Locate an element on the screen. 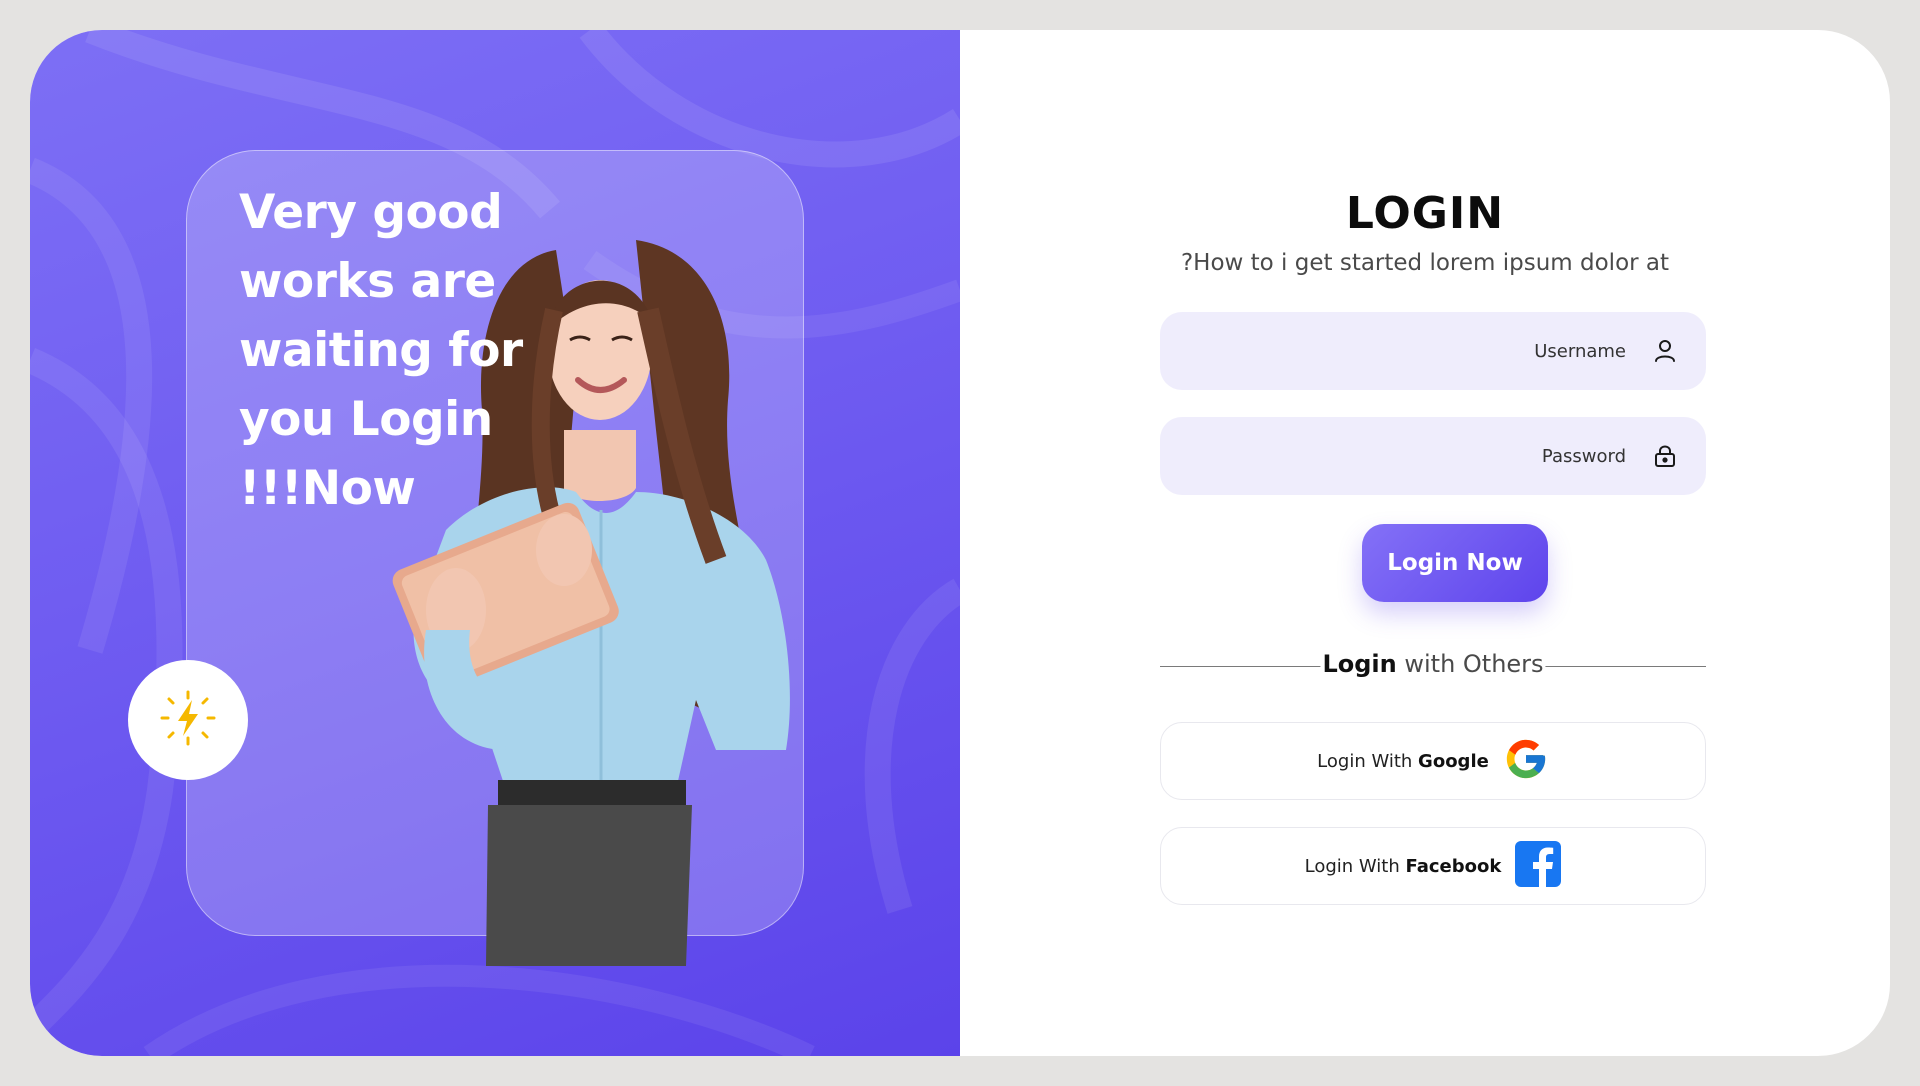  login-with-facebook-button: Login With Facebook is located at coordinates (1433, 866).